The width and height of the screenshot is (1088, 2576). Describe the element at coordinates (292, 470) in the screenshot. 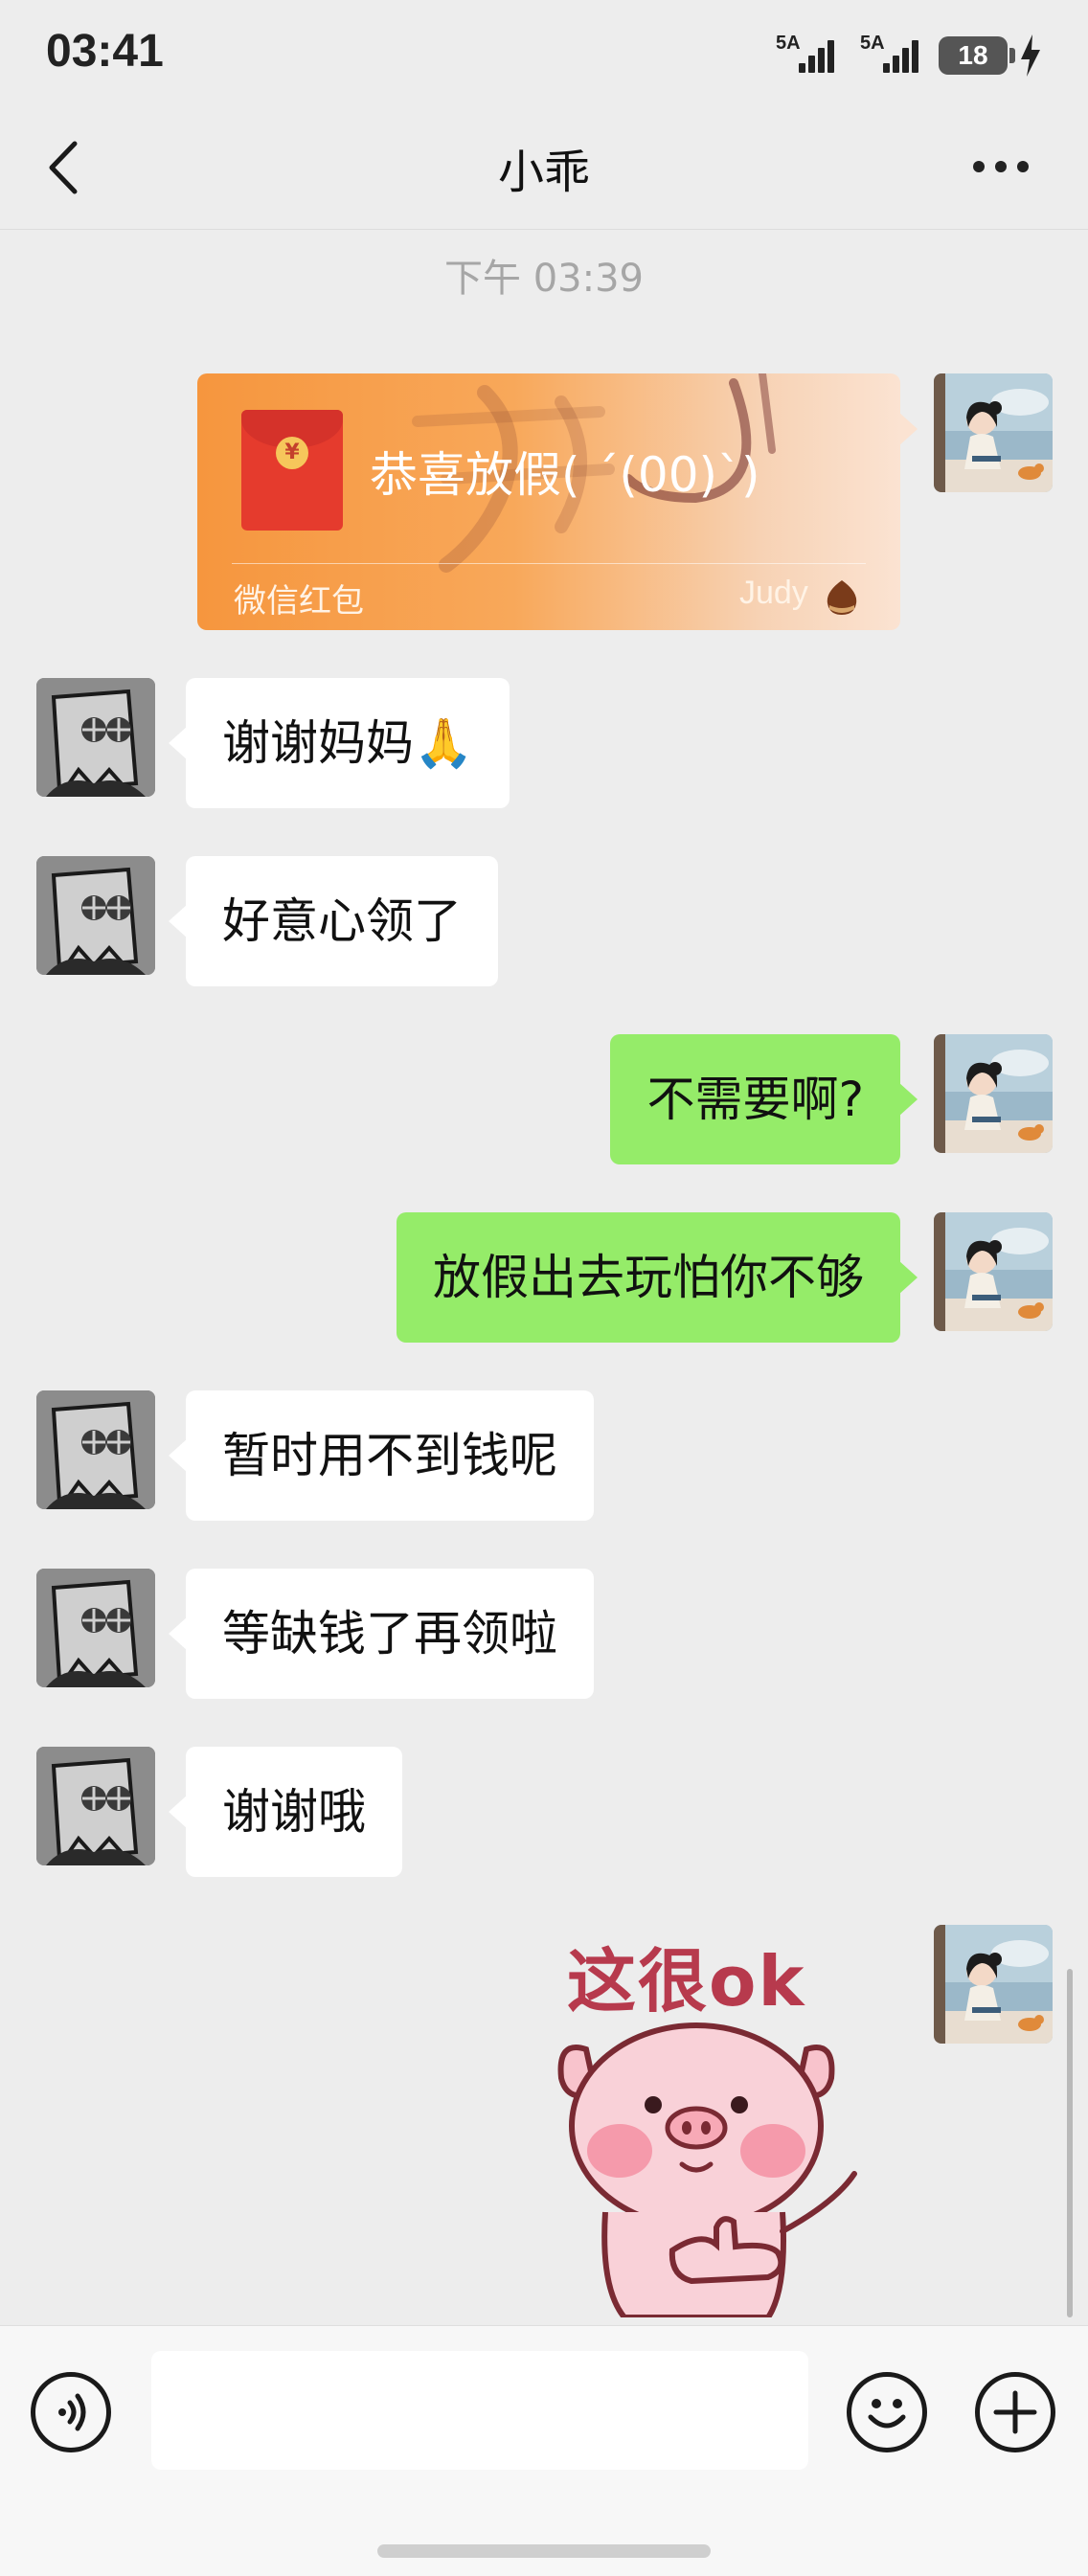

I see `red-envelope-icon: ¥` at that location.